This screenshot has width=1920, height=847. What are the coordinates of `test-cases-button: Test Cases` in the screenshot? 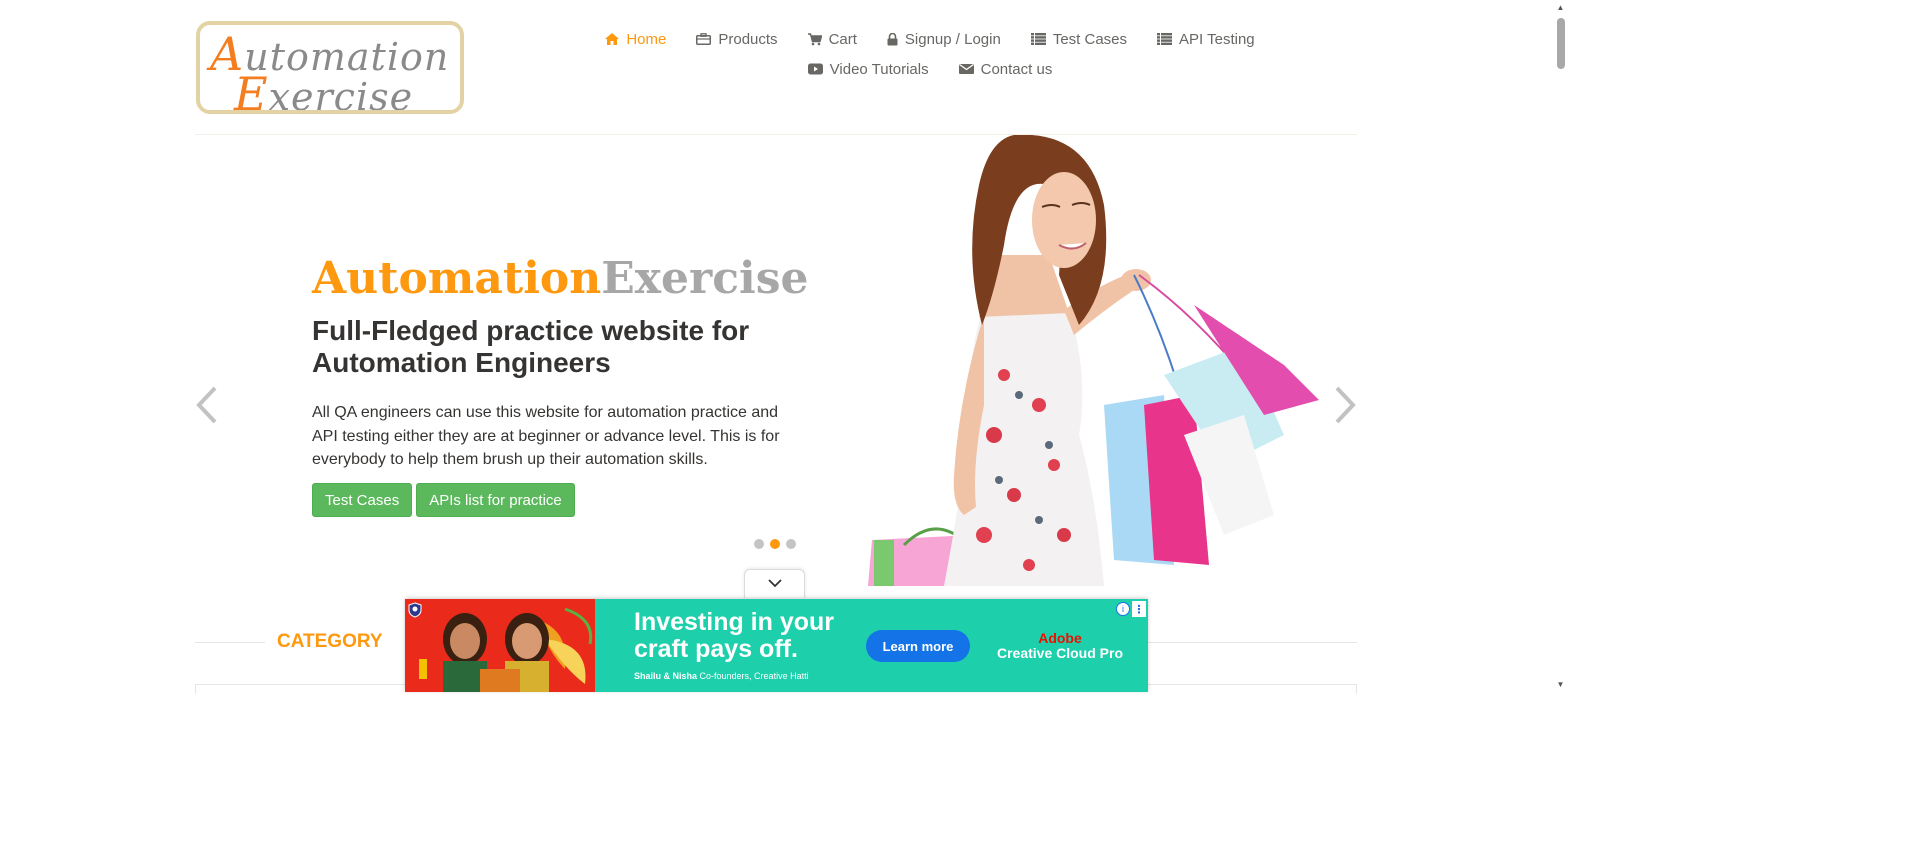 It's located at (362, 500).